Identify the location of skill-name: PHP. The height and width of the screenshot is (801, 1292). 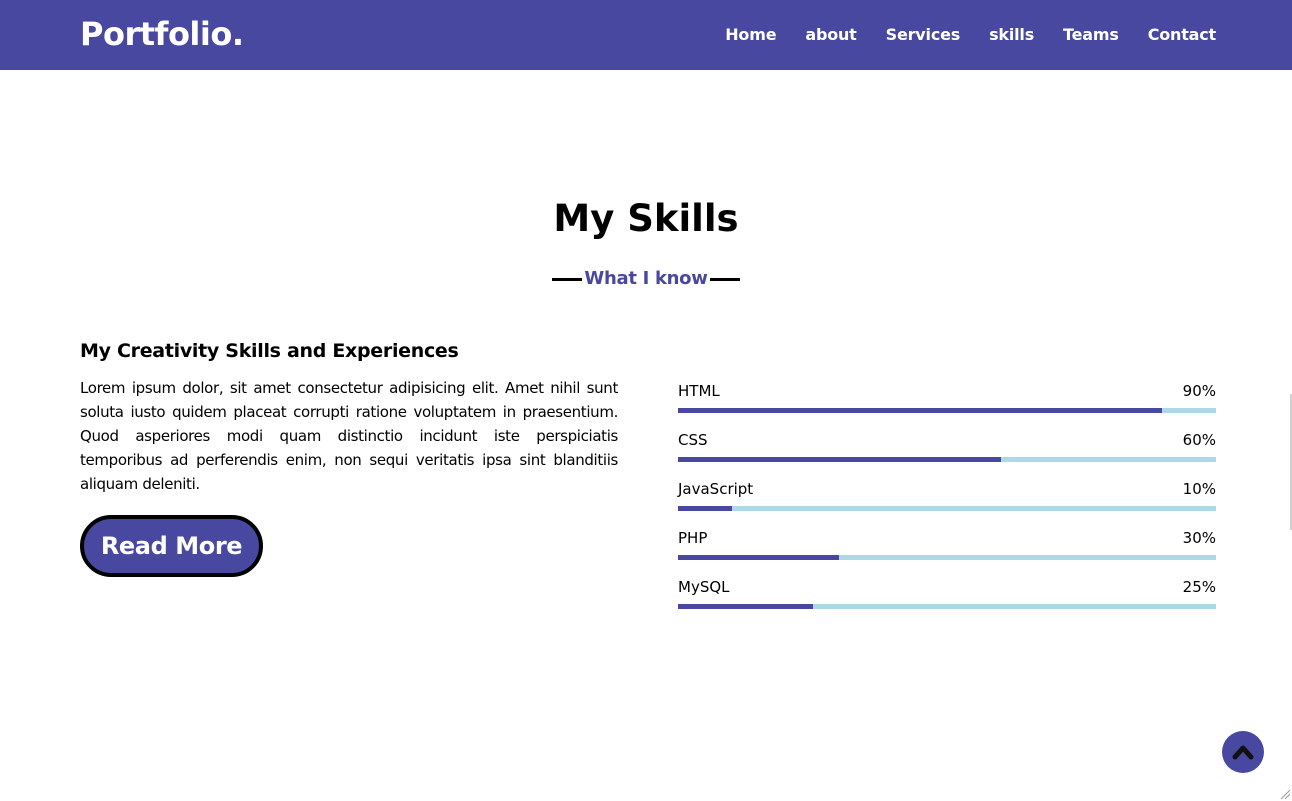
(693, 538).